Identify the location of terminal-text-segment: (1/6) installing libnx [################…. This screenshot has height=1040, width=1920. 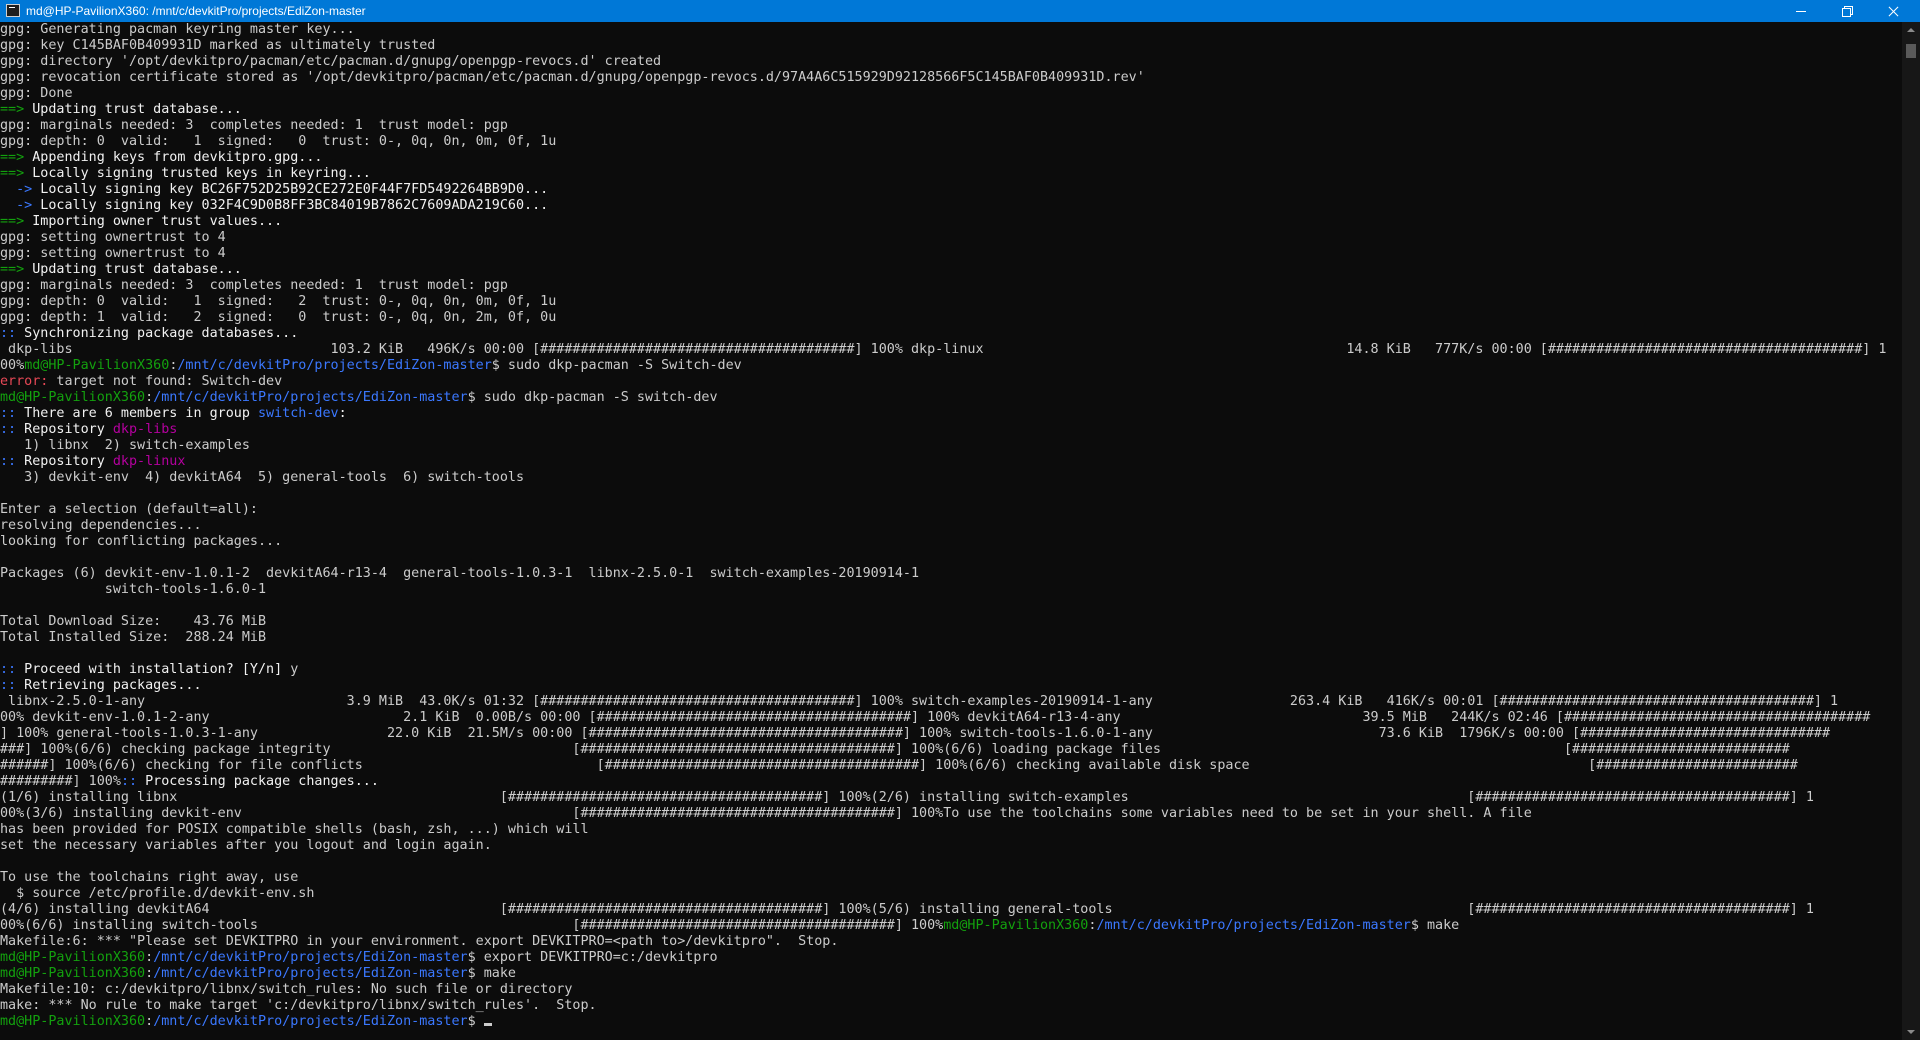
(907, 797).